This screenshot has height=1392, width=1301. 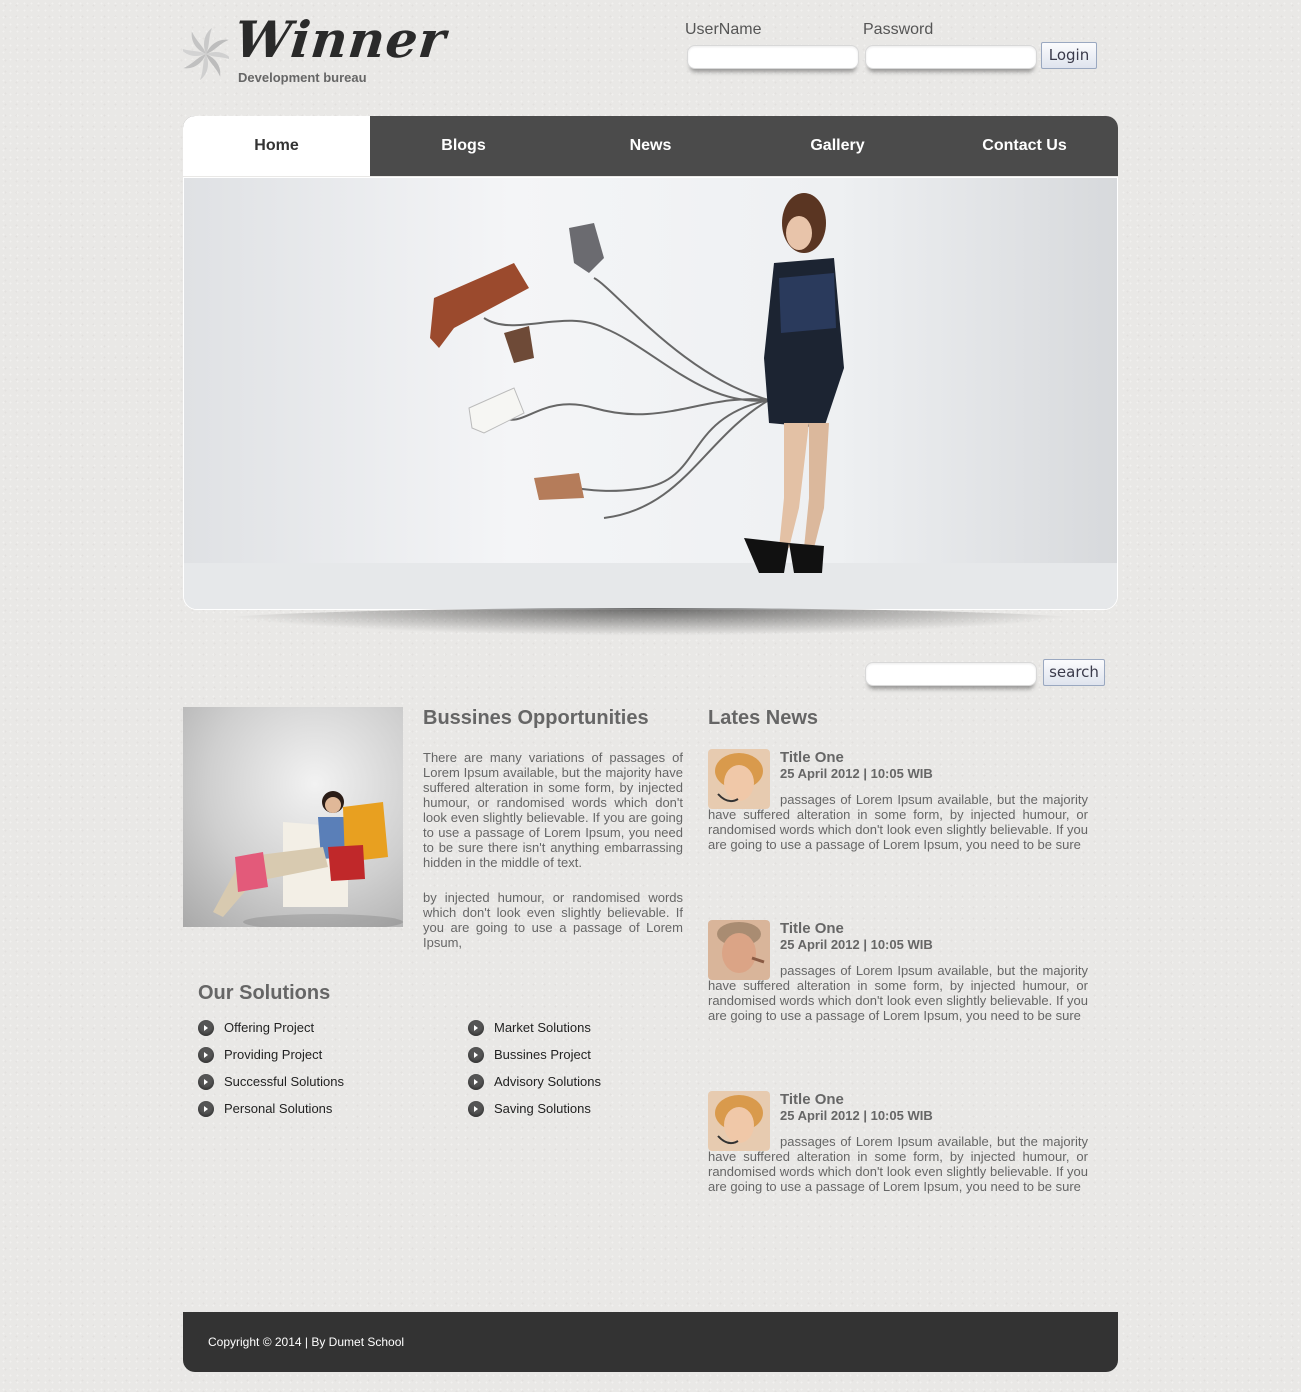 I want to click on solution-link: Offering Project, so click(x=271, y=1028).